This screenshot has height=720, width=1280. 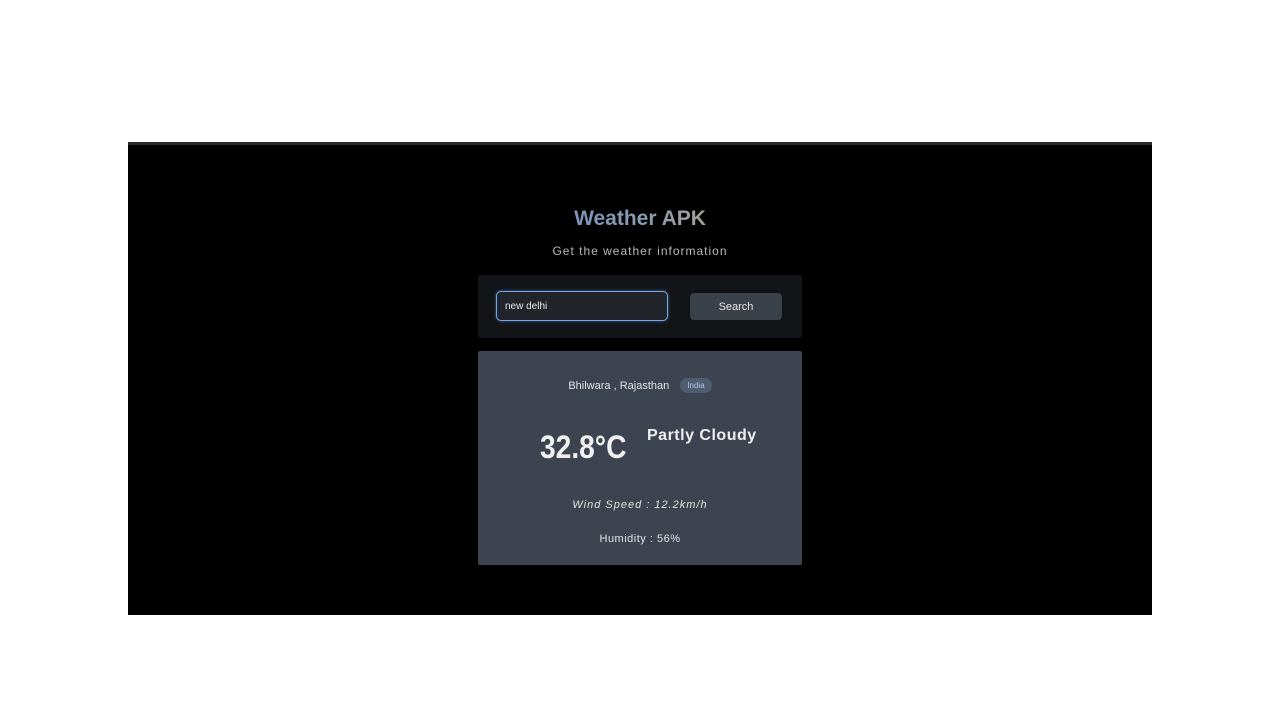 What do you see at coordinates (736, 306) in the screenshot?
I see `search-button: Search` at bounding box center [736, 306].